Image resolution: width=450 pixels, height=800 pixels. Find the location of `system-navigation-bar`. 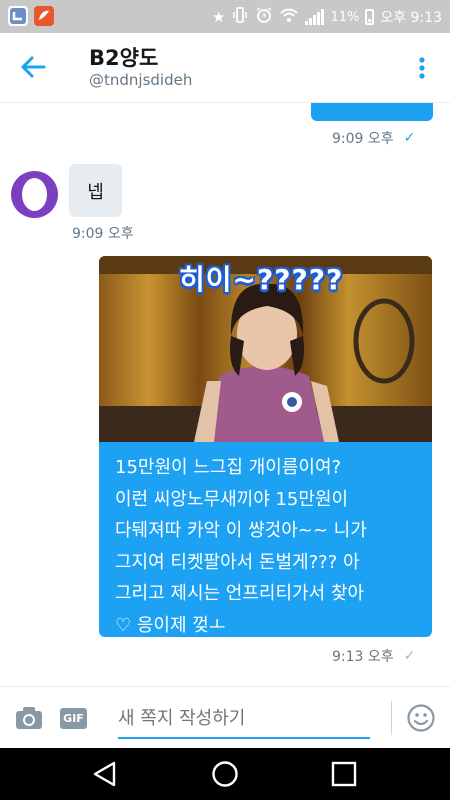

system-navigation-bar is located at coordinates (225, 774).